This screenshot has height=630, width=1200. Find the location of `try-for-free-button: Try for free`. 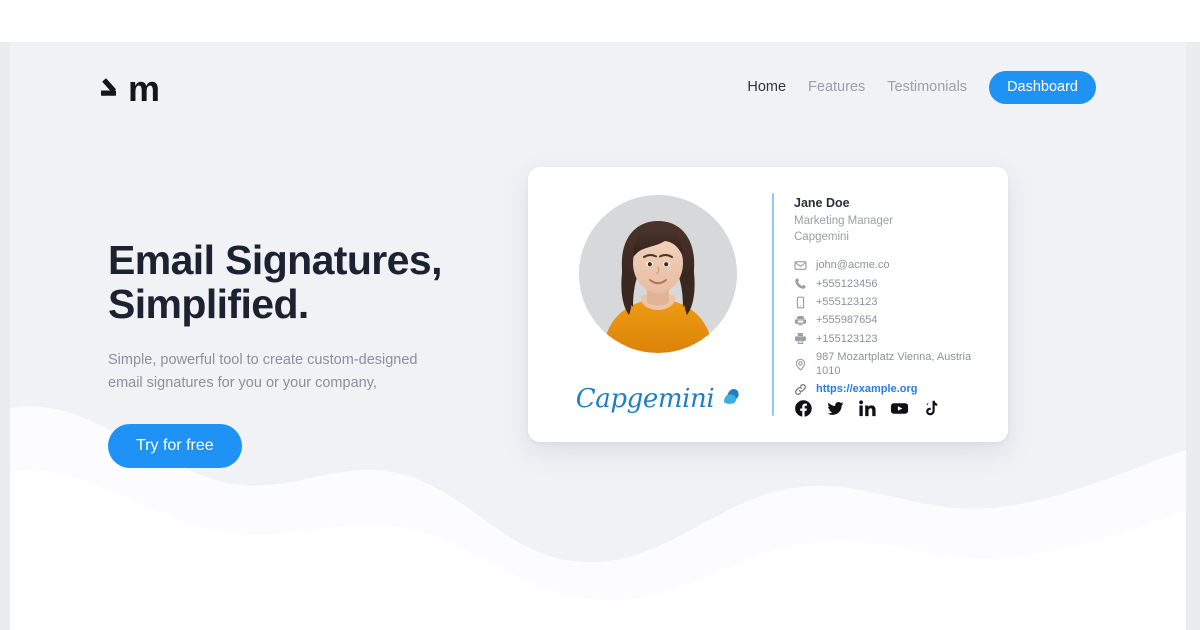

try-for-free-button: Try for free is located at coordinates (175, 445).